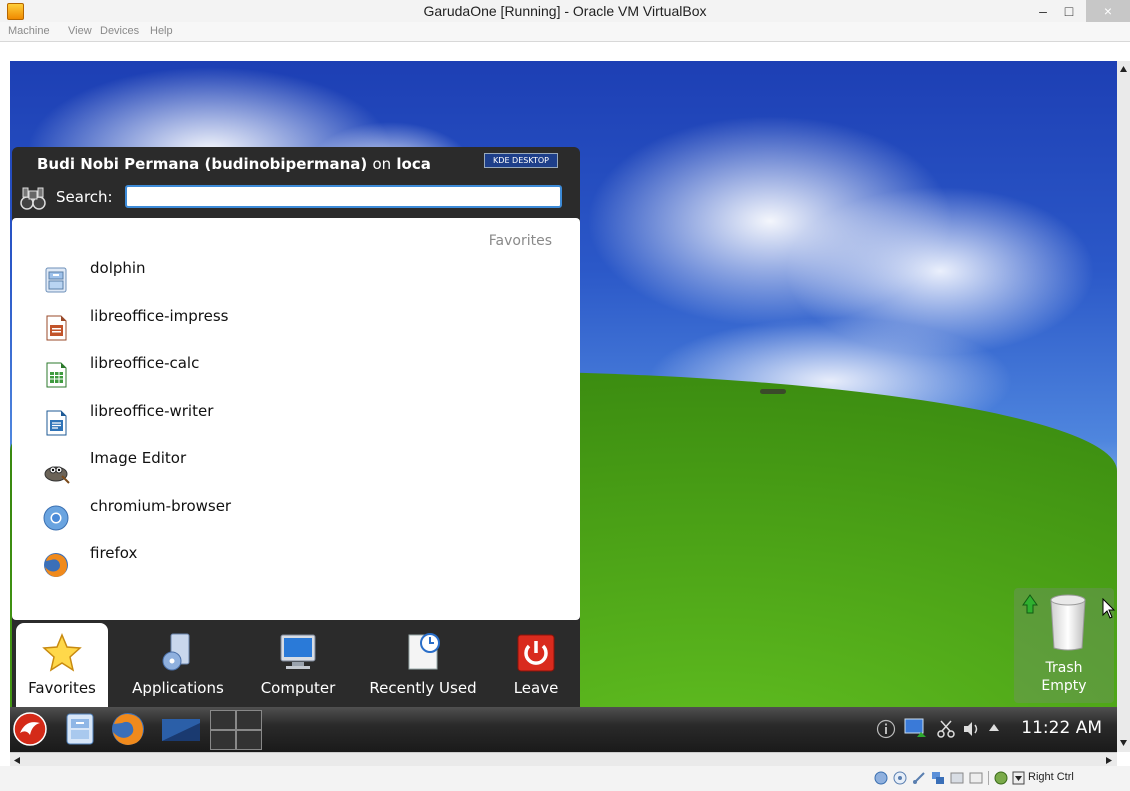  I want to click on favorite-label: firefox, so click(114, 553).